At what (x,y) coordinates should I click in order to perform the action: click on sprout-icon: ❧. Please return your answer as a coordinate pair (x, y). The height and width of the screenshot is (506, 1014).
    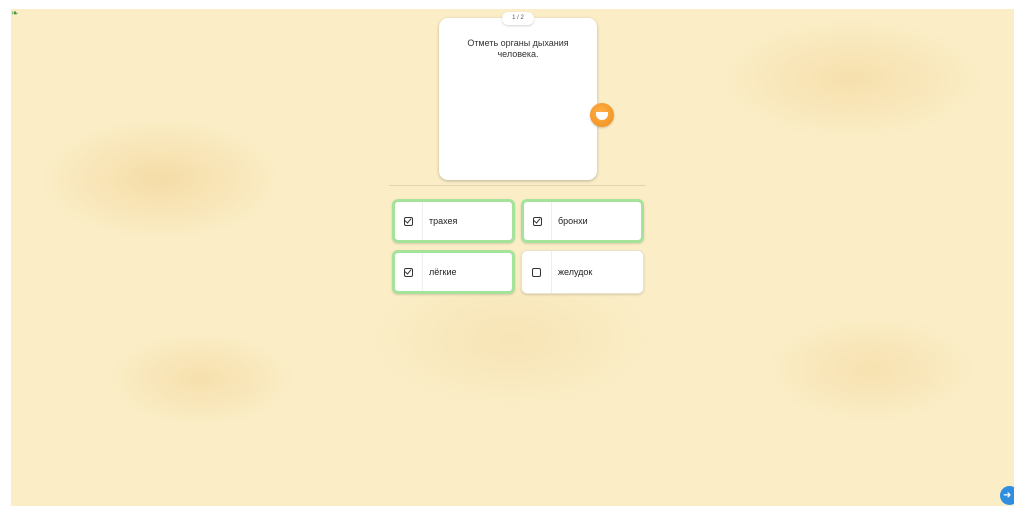
    Looking at the image, I should click on (15, 13).